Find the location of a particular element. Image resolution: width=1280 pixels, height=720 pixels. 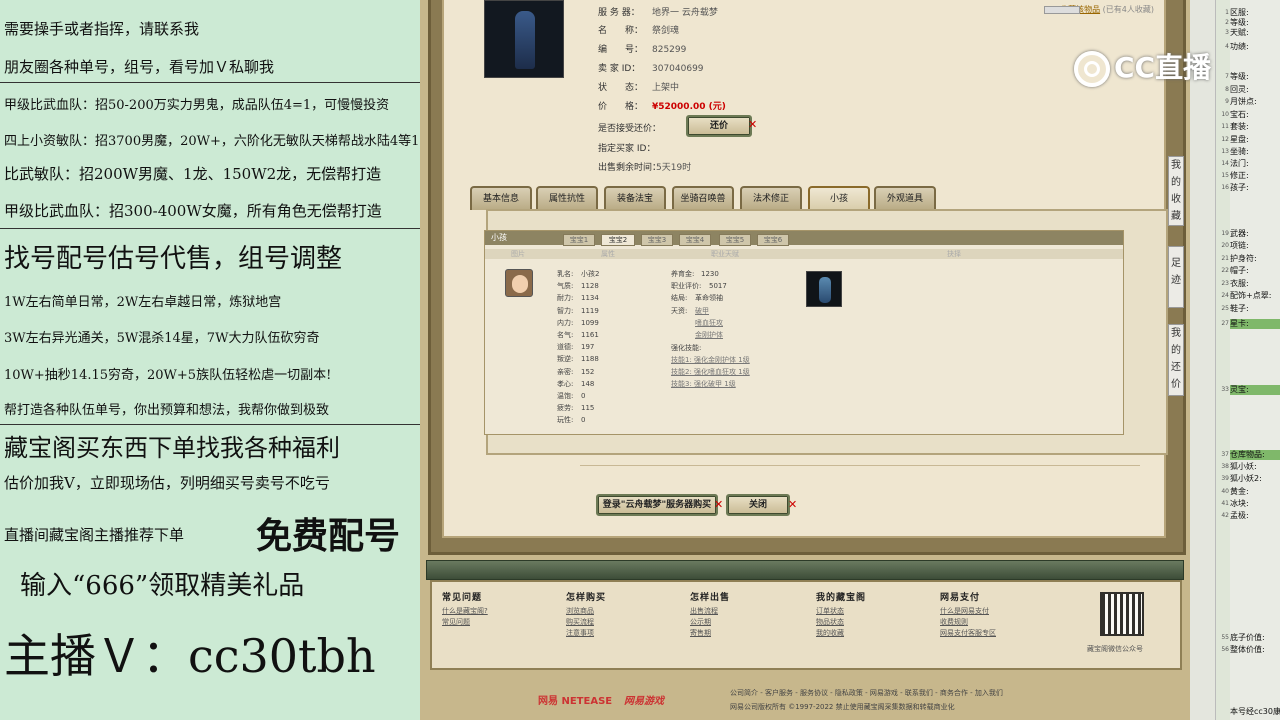

child-avatar is located at coordinates (519, 283).